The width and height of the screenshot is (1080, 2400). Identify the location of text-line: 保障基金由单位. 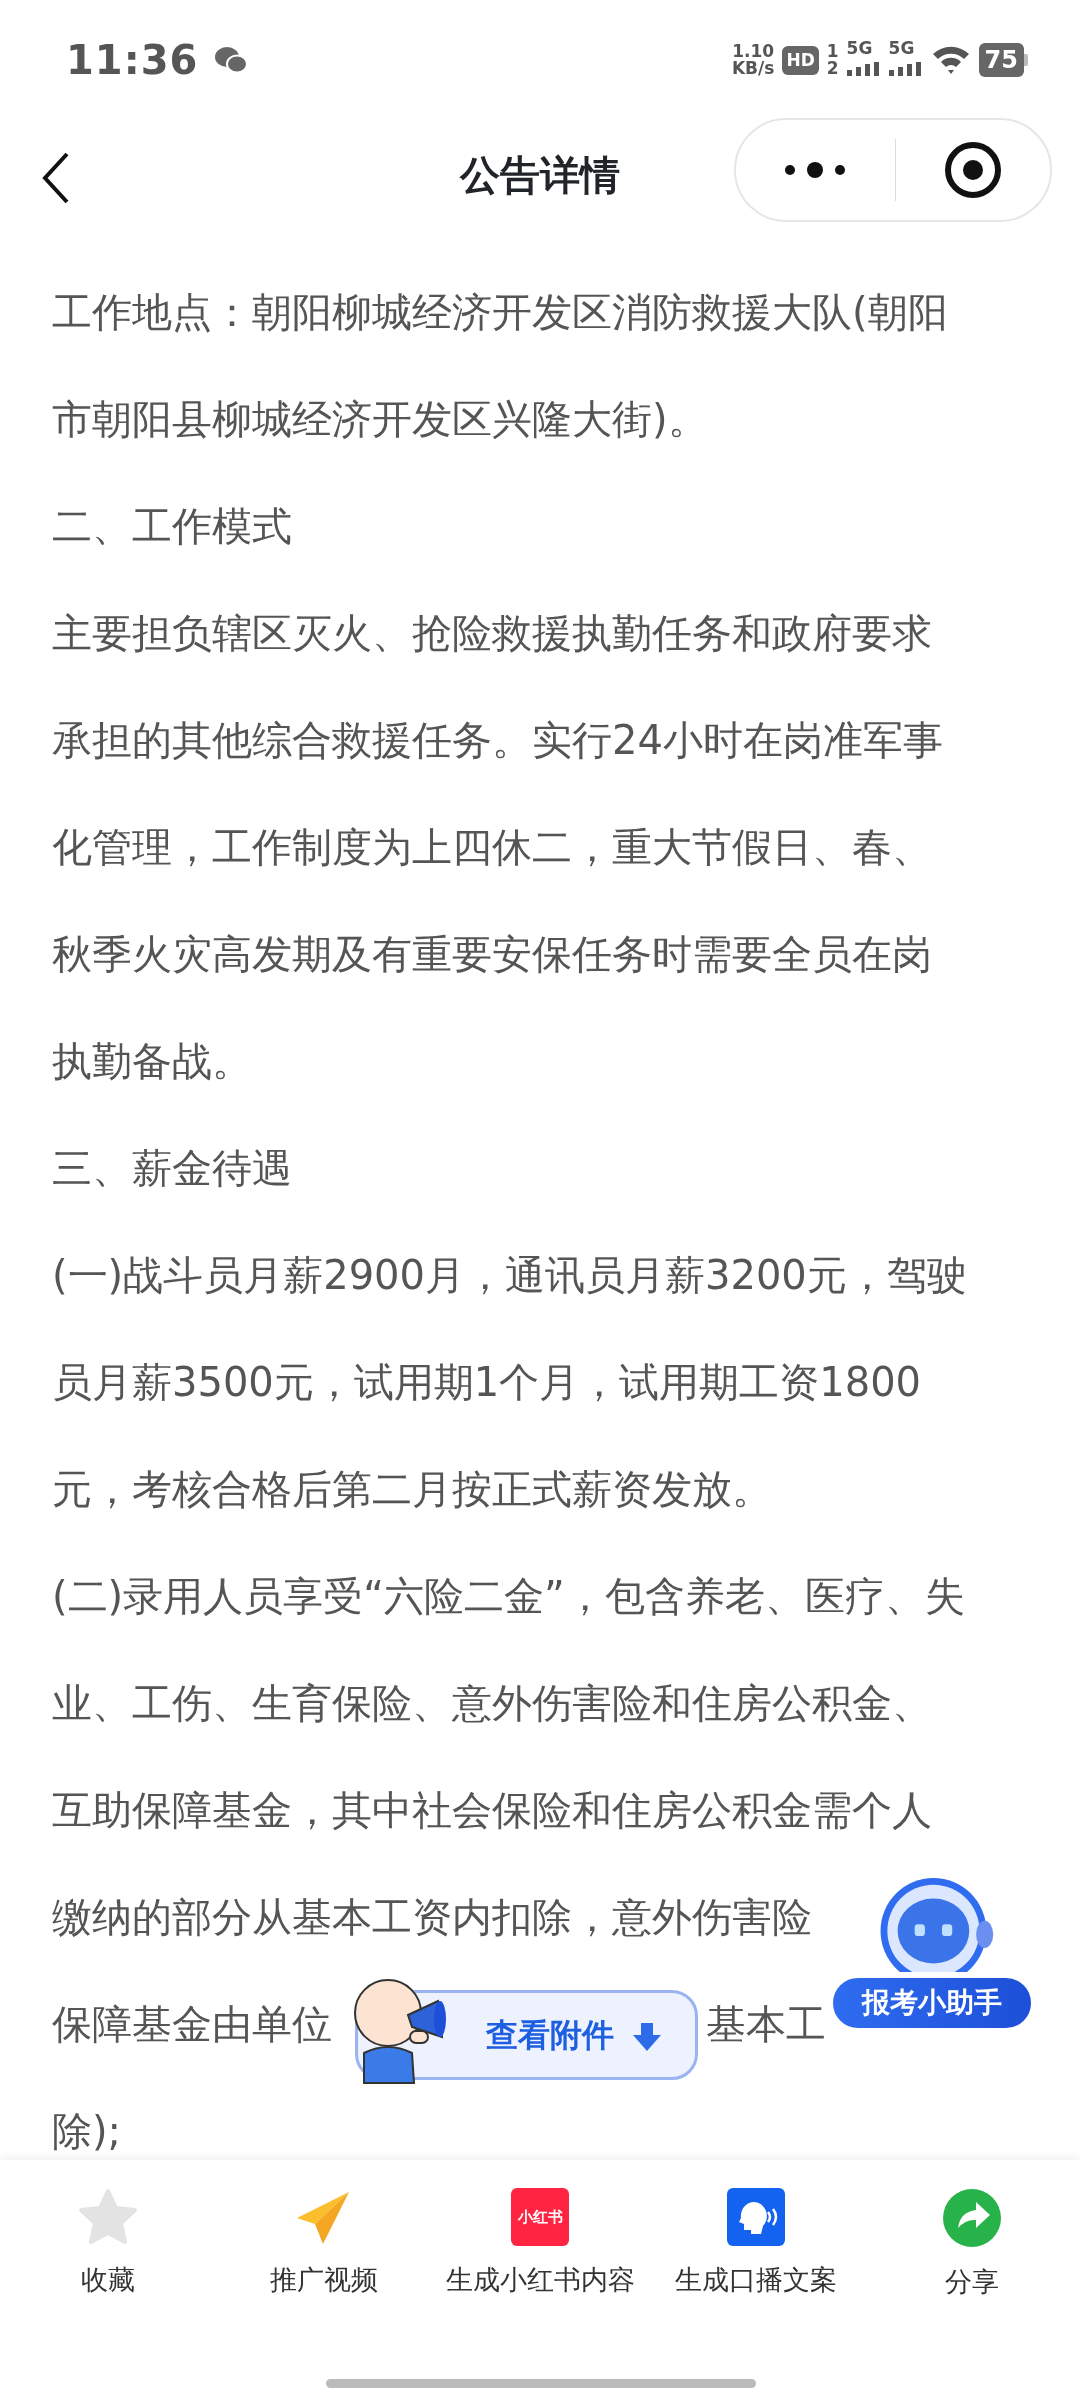
(192, 2024).